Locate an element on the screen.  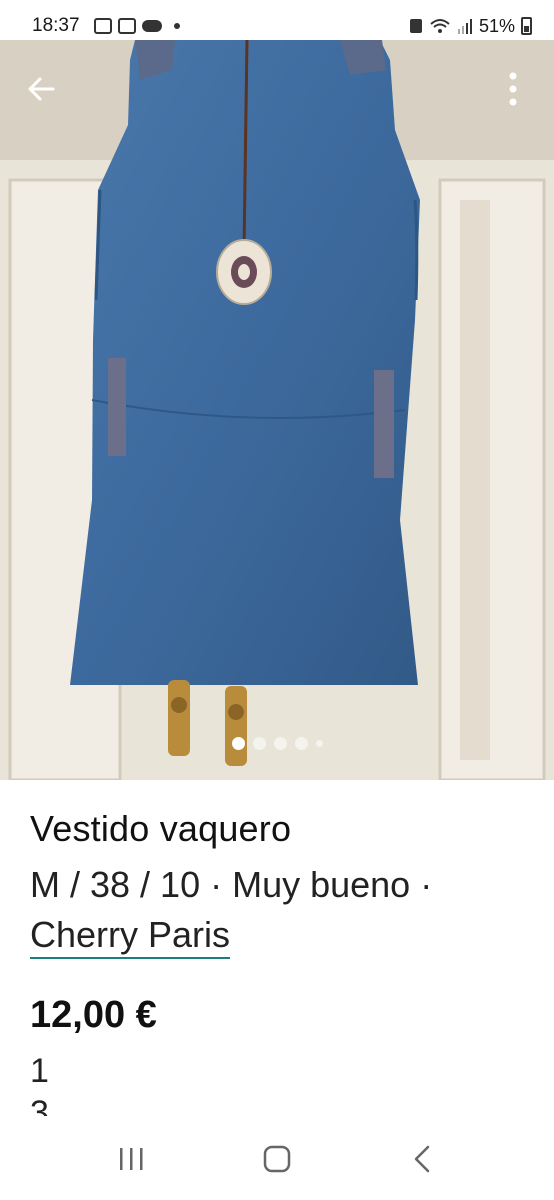
recent-apps-button is located at coordinates (132, 1159).